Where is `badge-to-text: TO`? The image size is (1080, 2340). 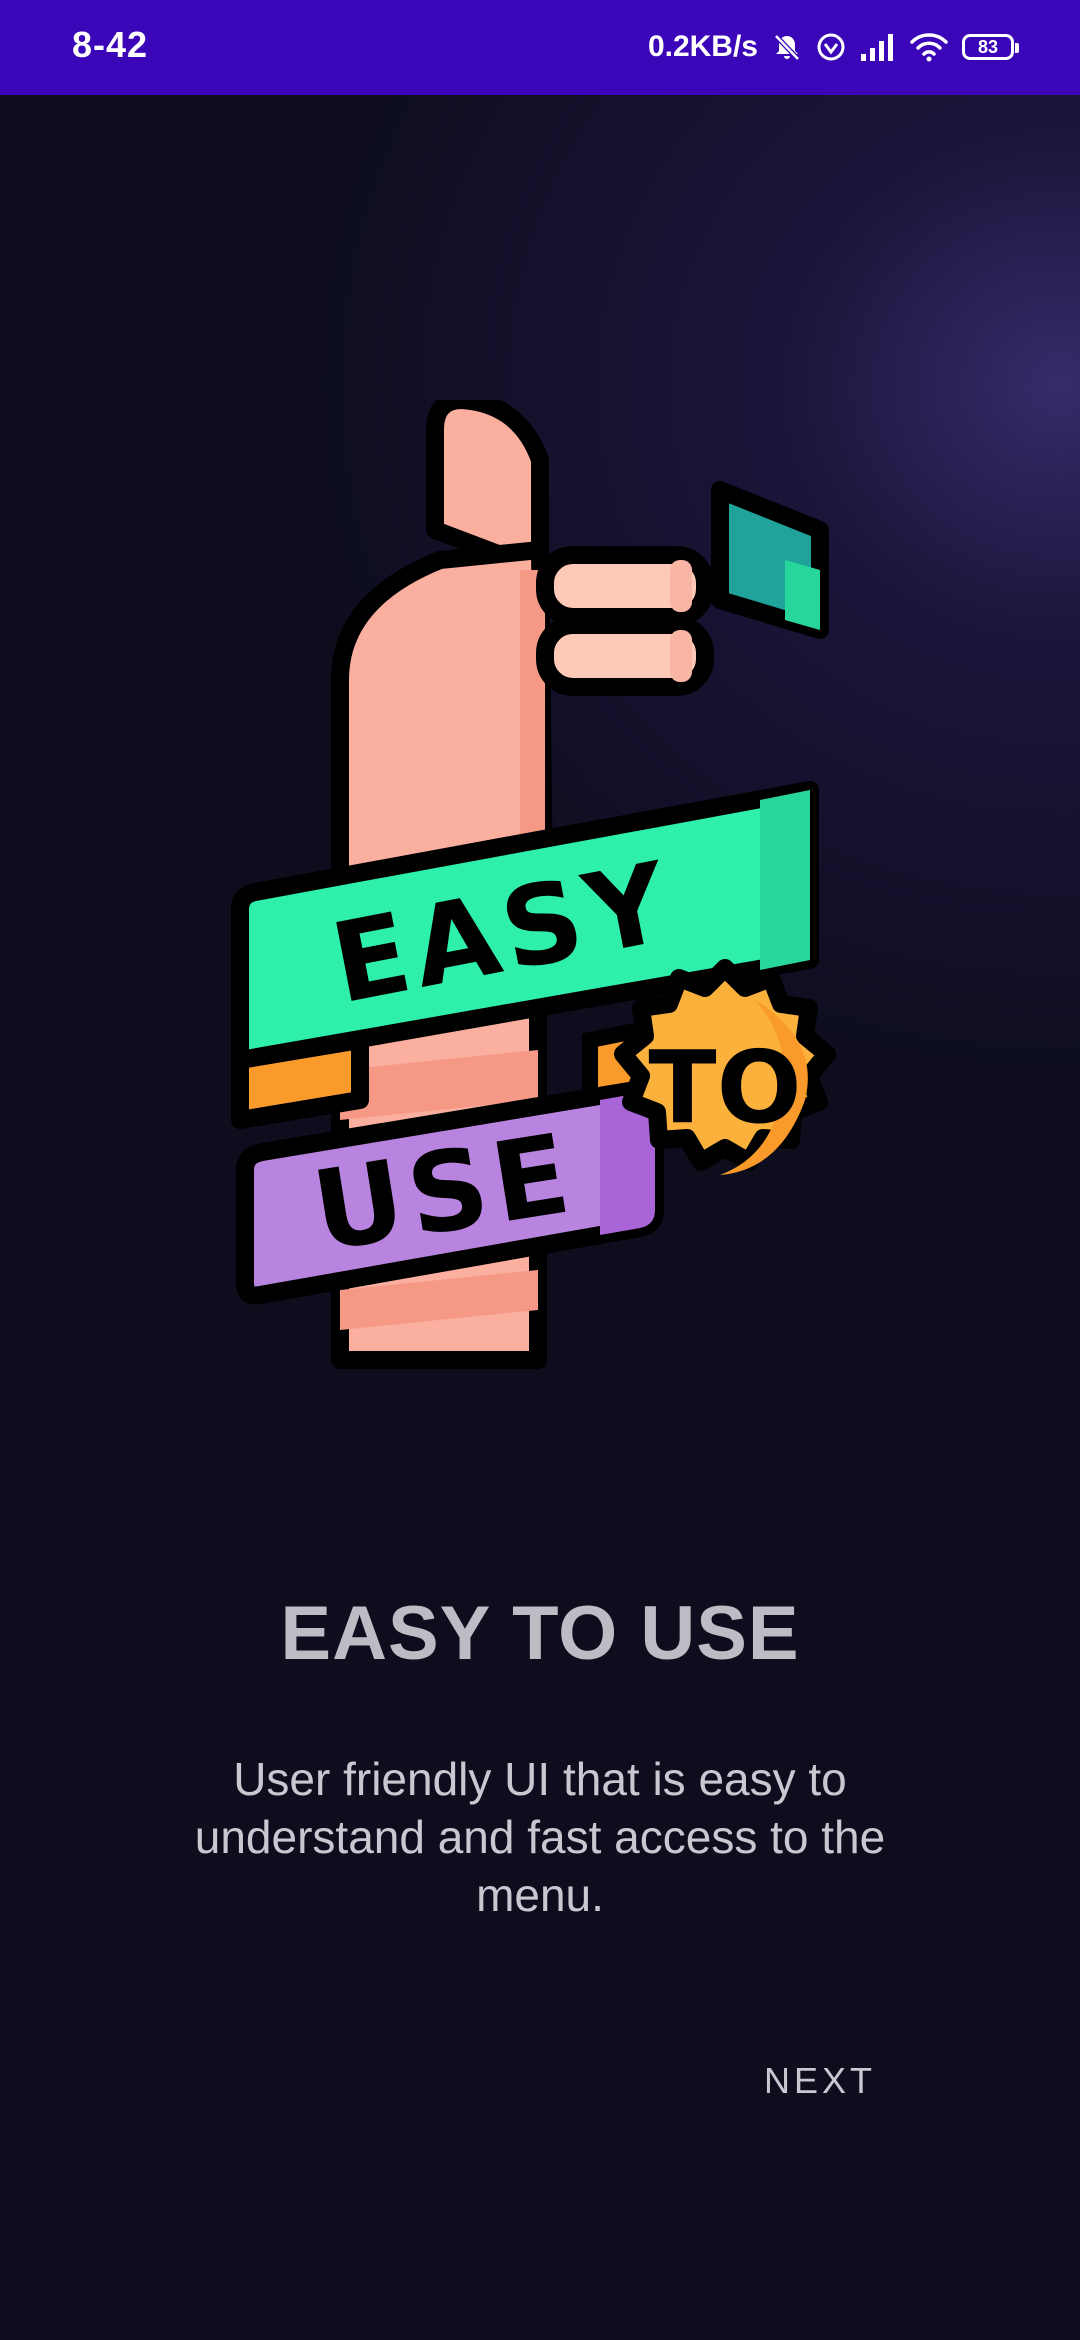
badge-to-text: TO is located at coordinates (724, 1087).